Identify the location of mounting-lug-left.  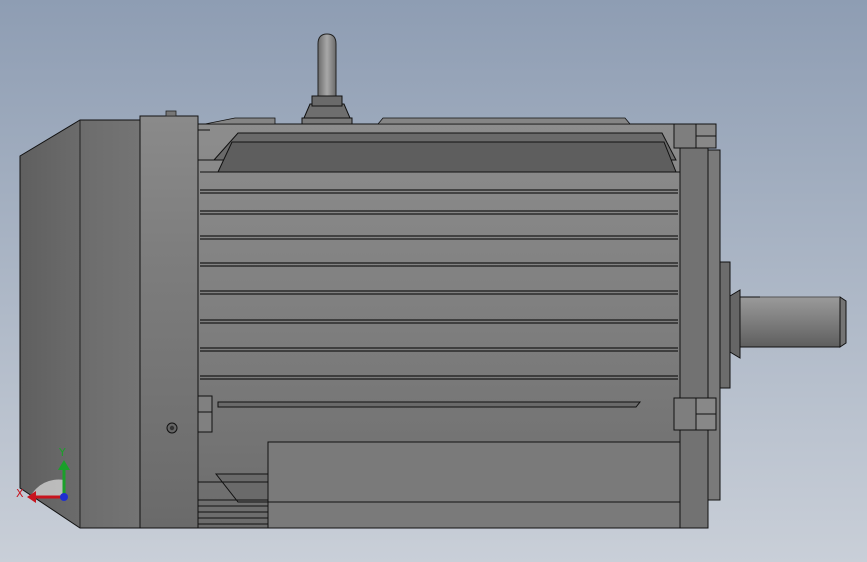
(205, 414).